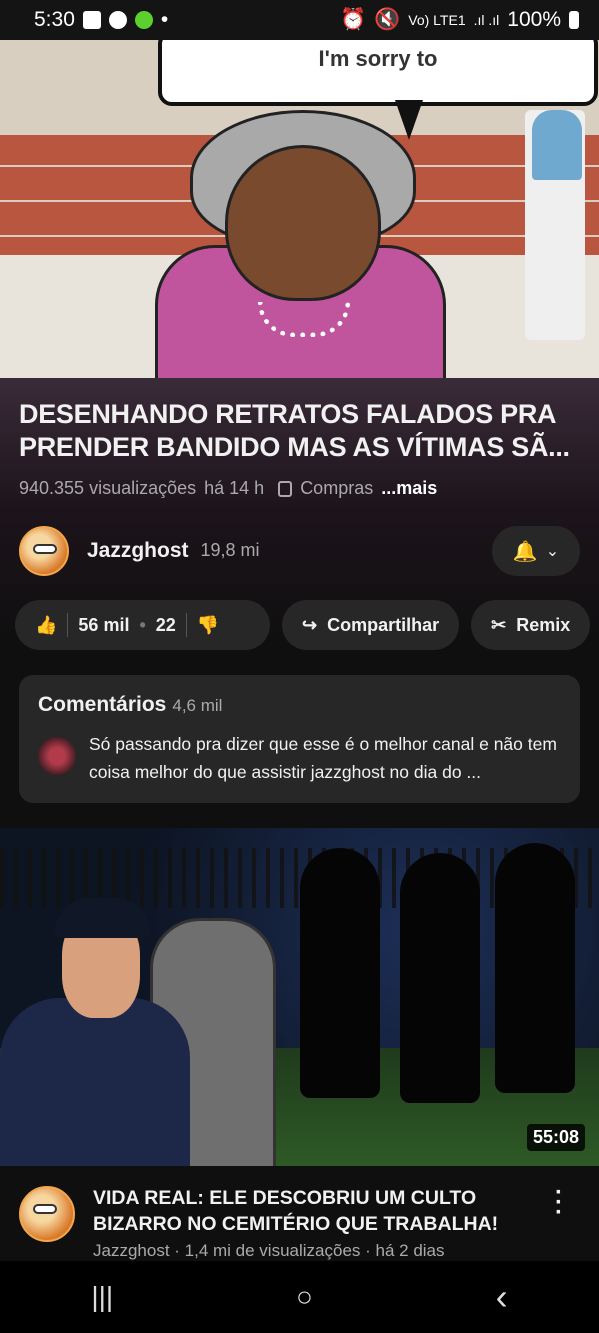 This screenshot has width=599, height=1333. What do you see at coordinates (299, 20) in the screenshot?
I see `status-bar: 5:30 • ⏰ 🔇 Vo) LTE1 .ıl .ıl 100%` at bounding box center [299, 20].